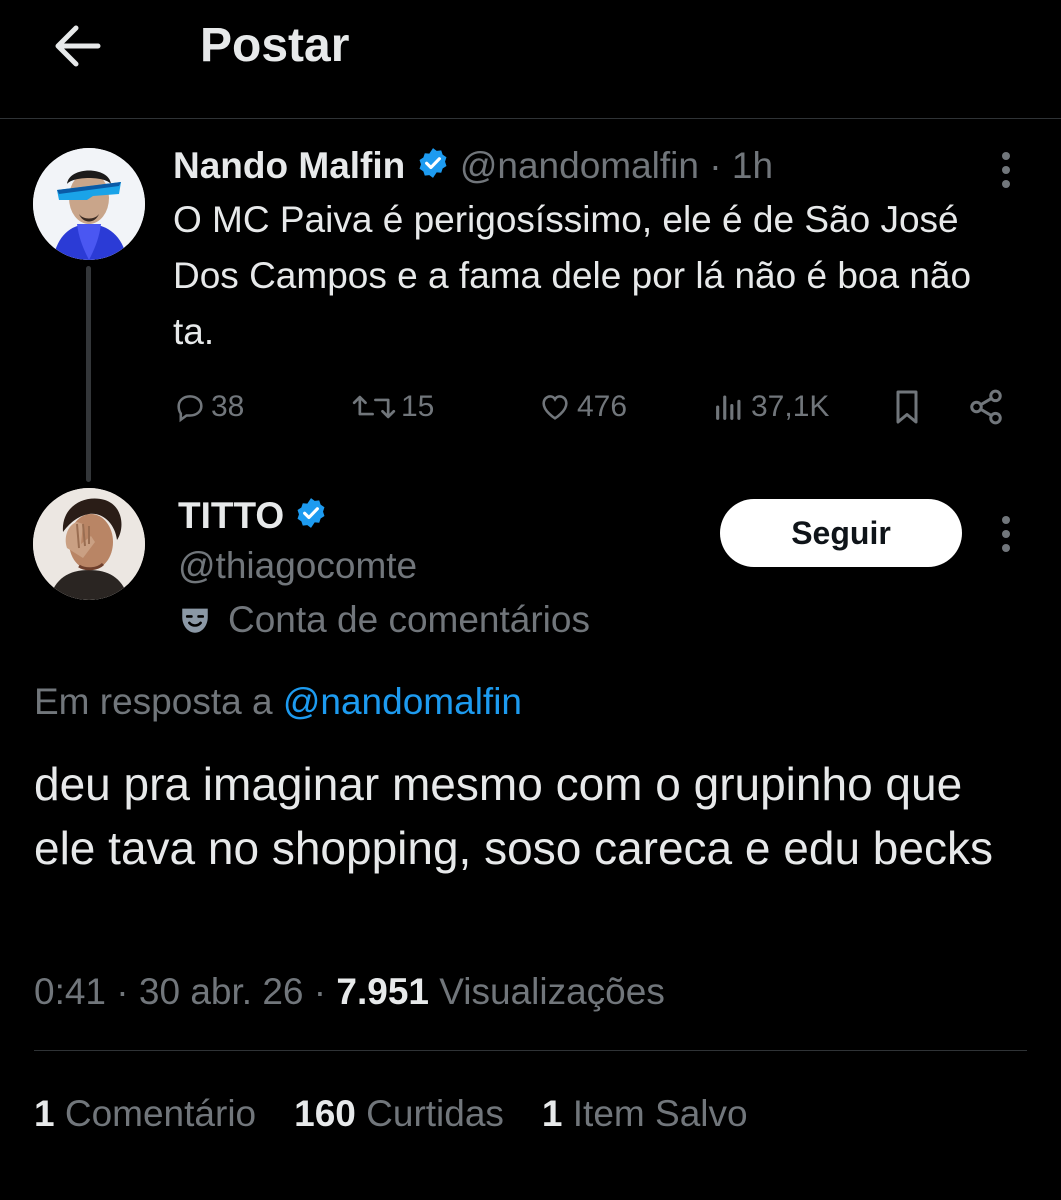 Image resolution: width=1061 pixels, height=1200 pixels. What do you see at coordinates (402, 701) in the screenshot?
I see `replying-mention-link: @nandomalfin` at bounding box center [402, 701].